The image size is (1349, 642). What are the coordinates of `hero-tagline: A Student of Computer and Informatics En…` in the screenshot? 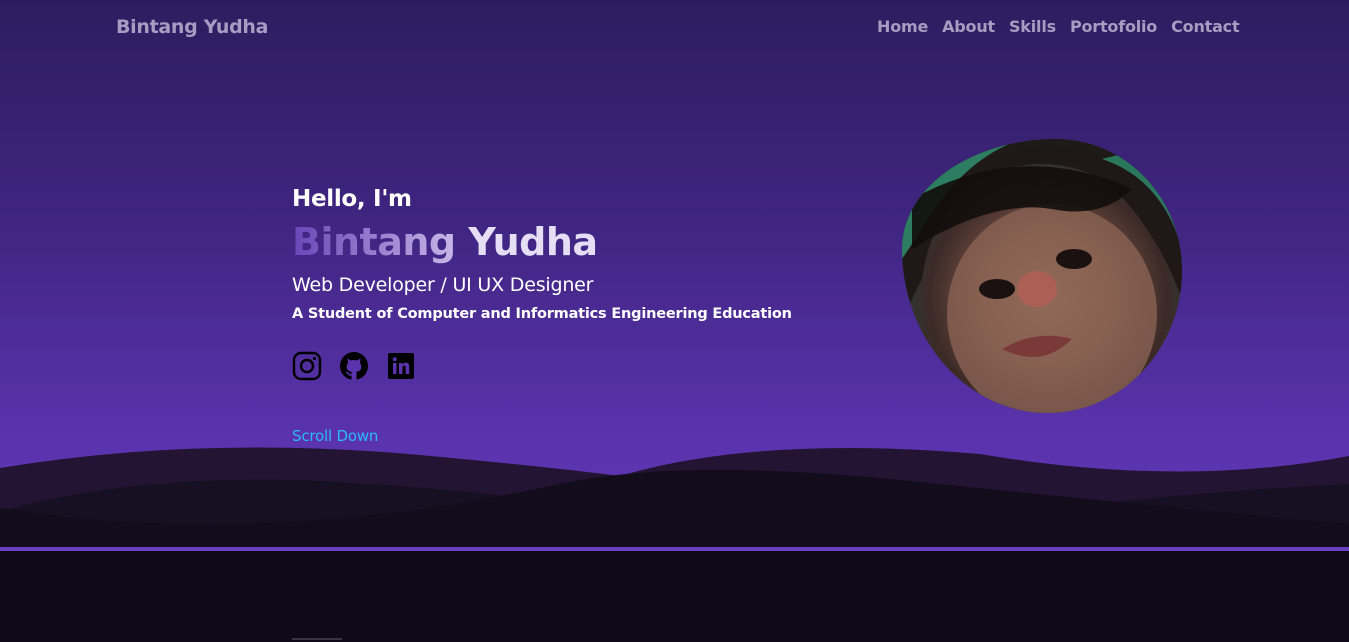 It's located at (542, 314).